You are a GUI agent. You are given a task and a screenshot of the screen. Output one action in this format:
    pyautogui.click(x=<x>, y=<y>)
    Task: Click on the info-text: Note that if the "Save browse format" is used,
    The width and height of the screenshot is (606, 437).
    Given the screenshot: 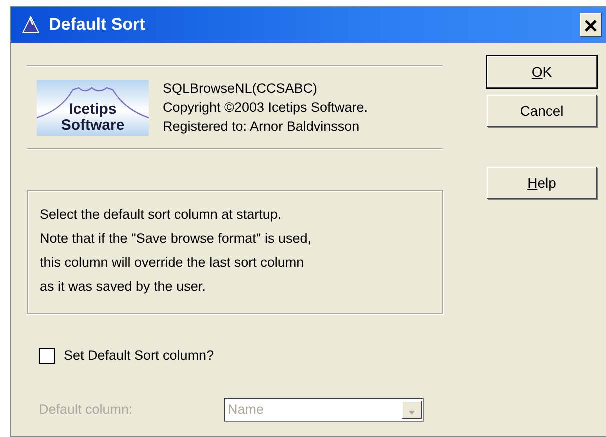 What is the action you would take?
    pyautogui.click(x=176, y=239)
    